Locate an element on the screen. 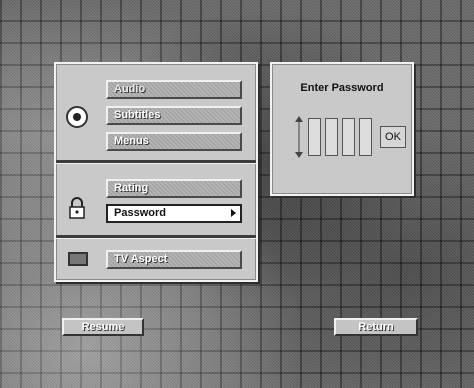 The width and height of the screenshot is (474, 388). display-section: TV Aspect is located at coordinates (156, 259).